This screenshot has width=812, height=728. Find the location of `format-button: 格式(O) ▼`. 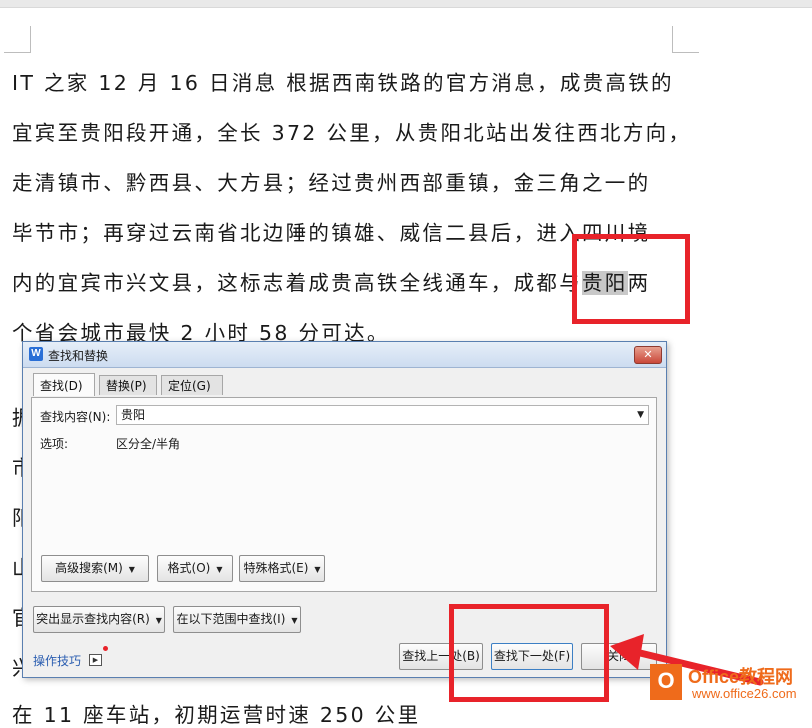

format-button: 格式(O) ▼ is located at coordinates (195, 568).